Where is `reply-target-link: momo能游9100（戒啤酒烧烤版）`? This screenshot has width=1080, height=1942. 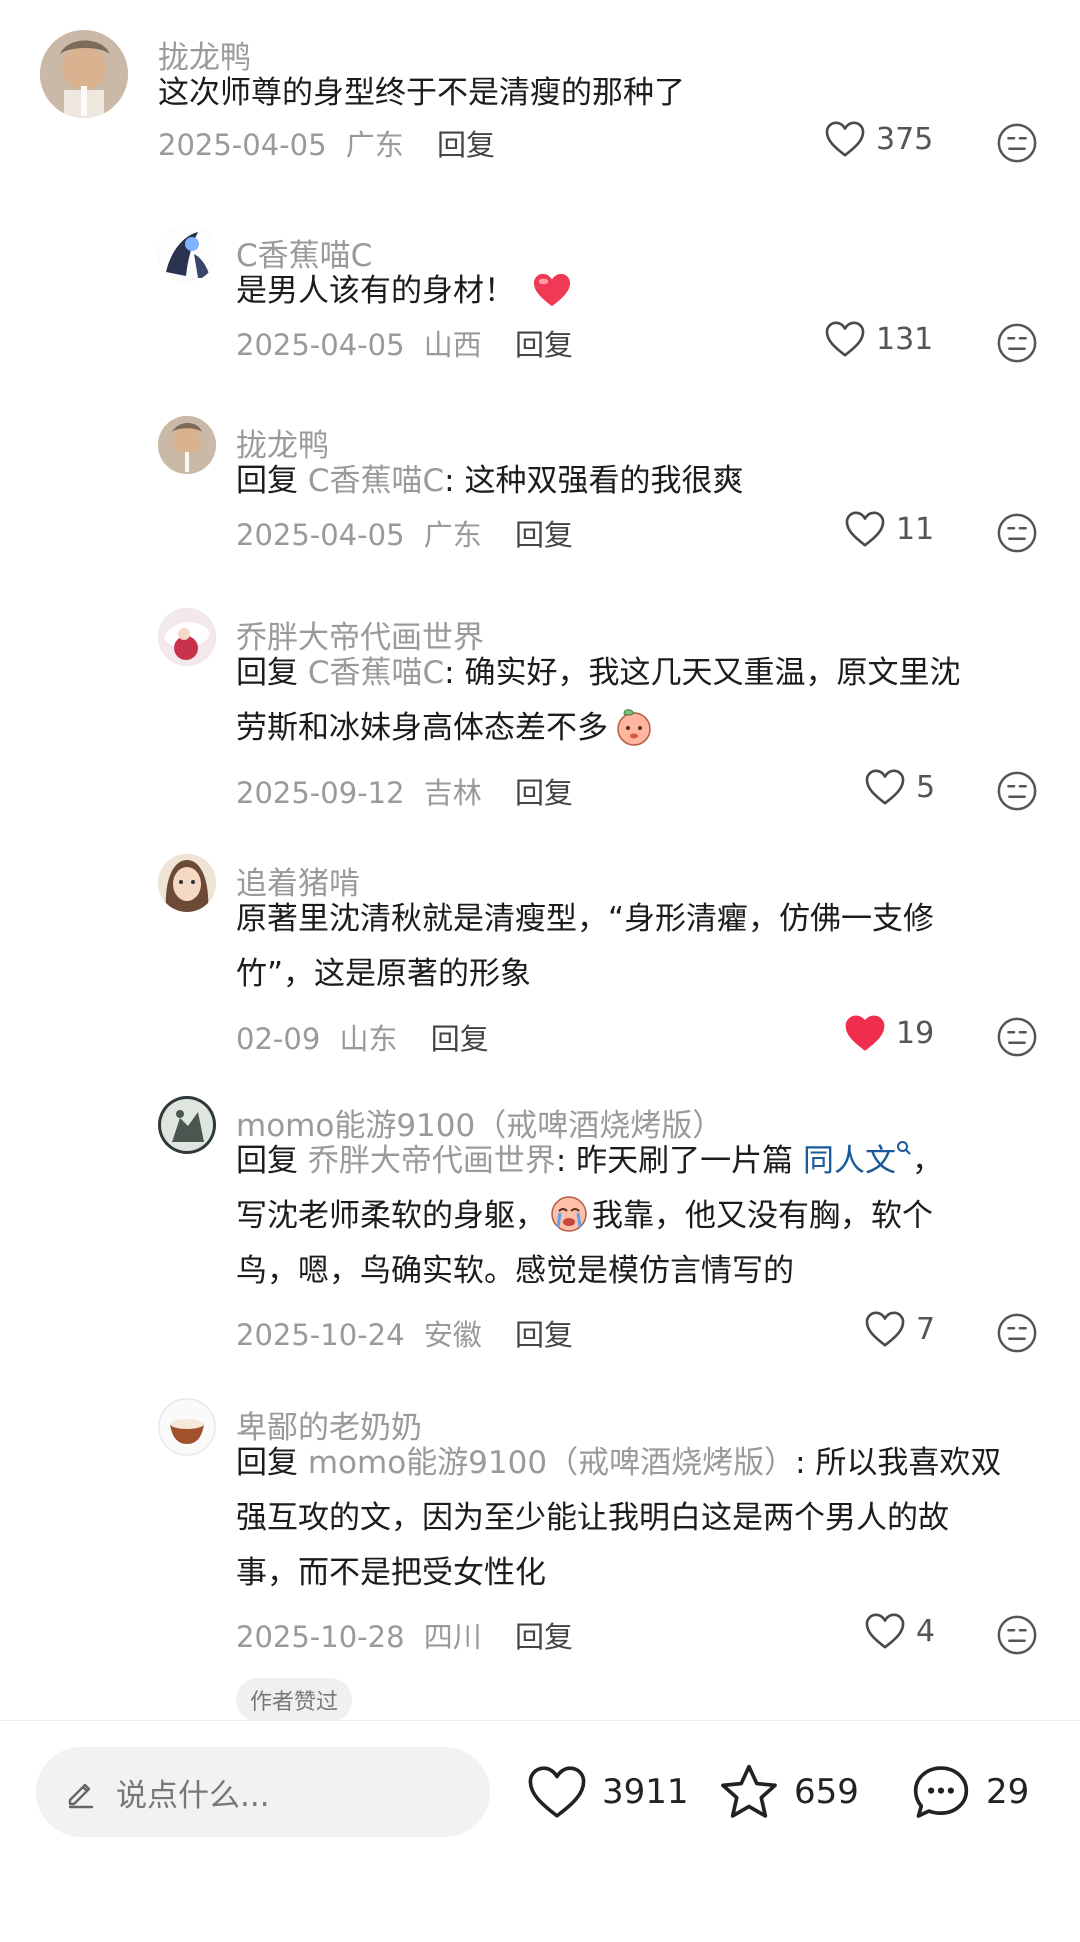 reply-target-link: momo能游9100（戒啤酒烧烤版） is located at coordinates (551, 1463).